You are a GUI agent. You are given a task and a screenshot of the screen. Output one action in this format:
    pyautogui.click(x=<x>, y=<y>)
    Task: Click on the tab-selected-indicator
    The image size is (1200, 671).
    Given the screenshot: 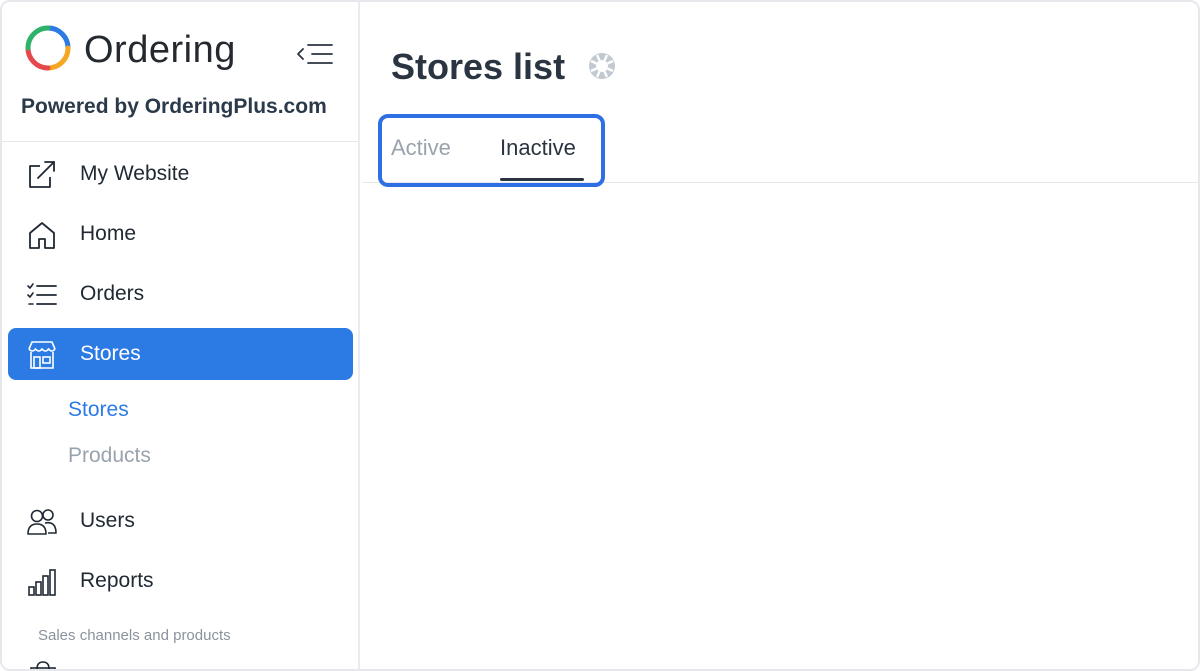 What is the action you would take?
    pyautogui.click(x=542, y=179)
    